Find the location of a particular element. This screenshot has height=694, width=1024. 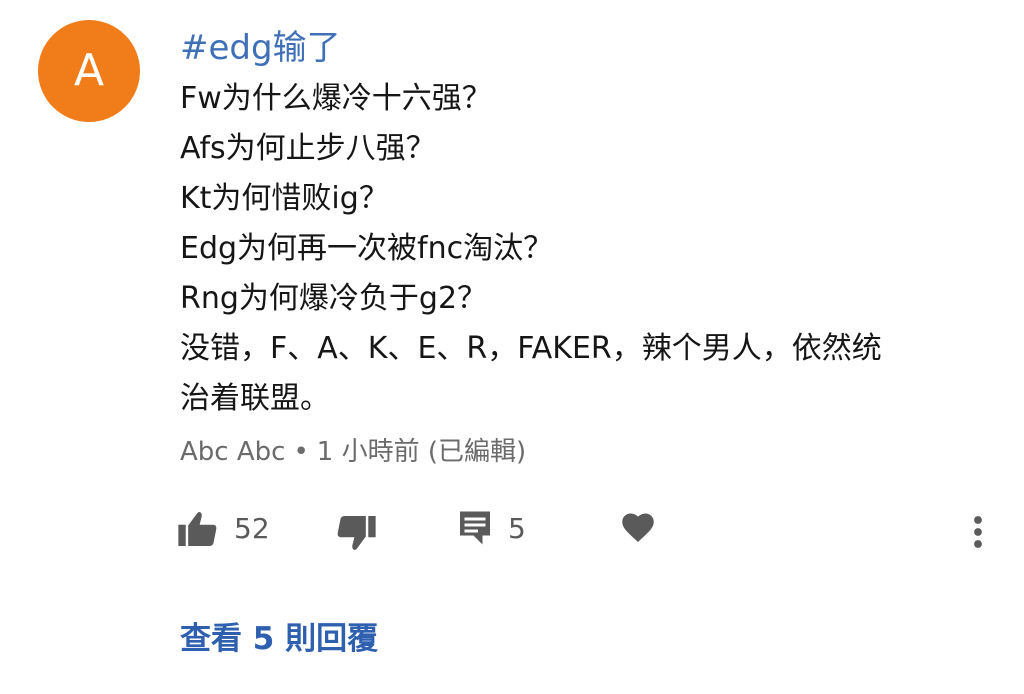

comment-line: Afs为何止步八强？ is located at coordinates (308, 148).